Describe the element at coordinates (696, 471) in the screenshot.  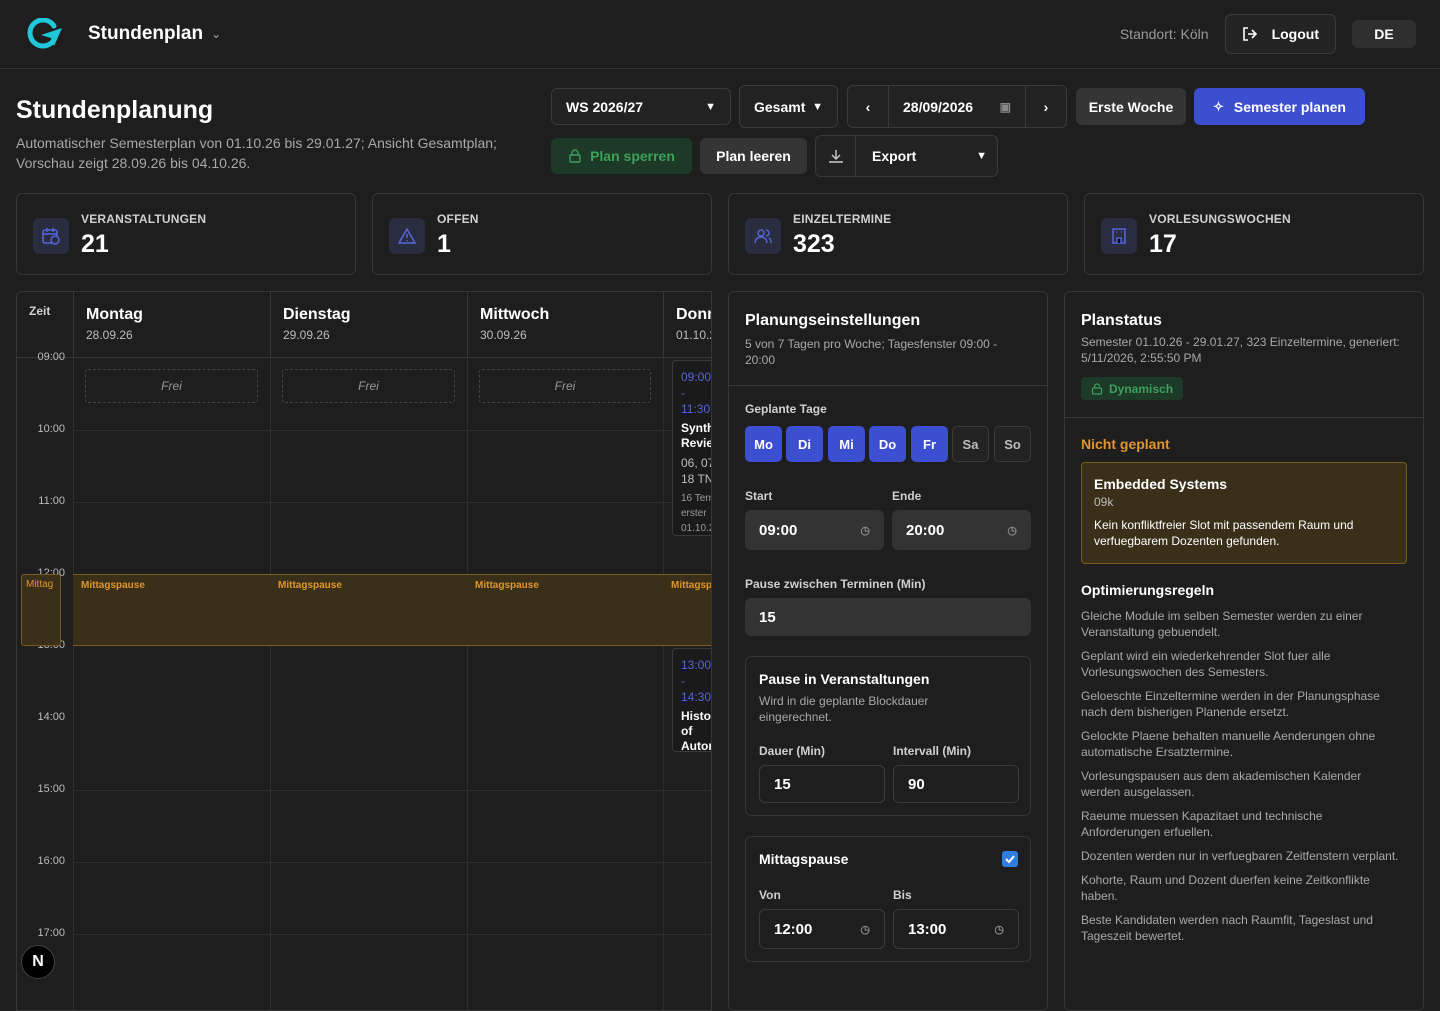
I see `event-meta: 06, 07 18 TN` at that location.